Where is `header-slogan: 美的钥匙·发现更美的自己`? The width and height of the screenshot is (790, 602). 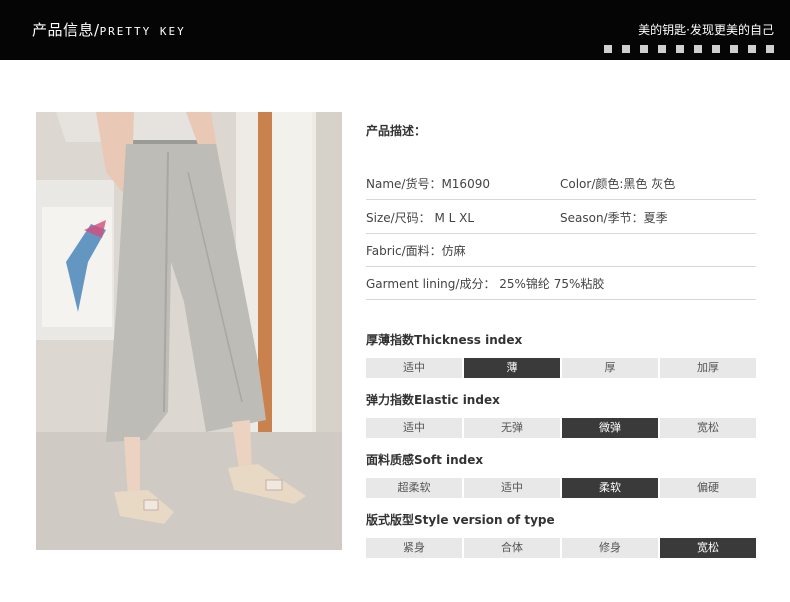 header-slogan: 美的钥匙·发现更美的自己 is located at coordinates (706, 30).